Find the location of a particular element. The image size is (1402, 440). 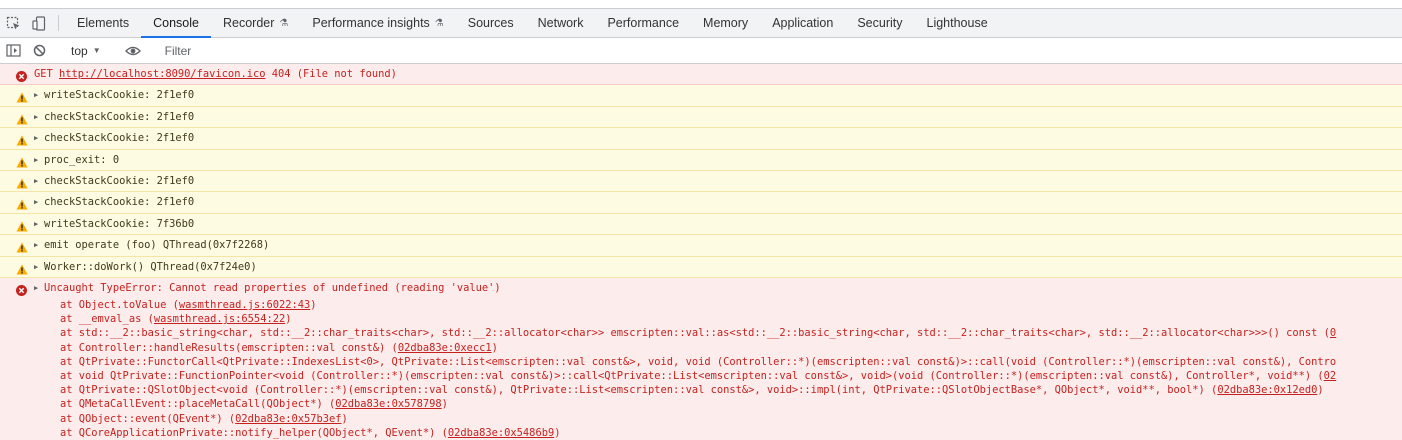

stack-frame-source-link: 02dba83e:0x57b3ef is located at coordinates (288, 419).